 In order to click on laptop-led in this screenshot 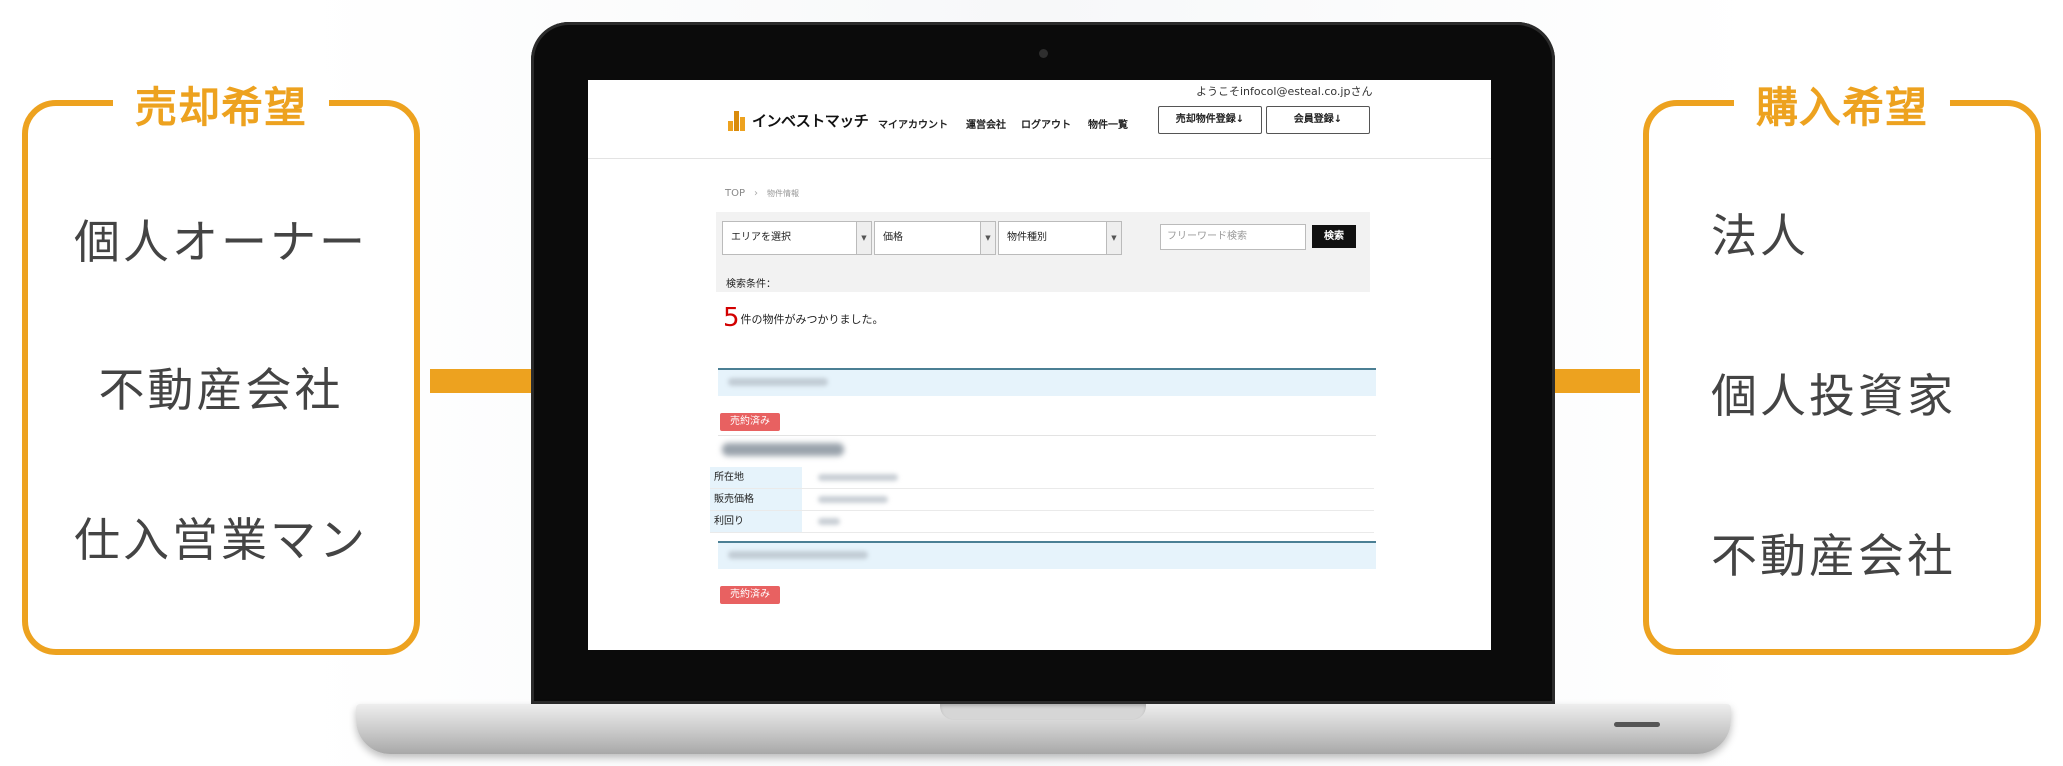, I will do `click(1637, 724)`.